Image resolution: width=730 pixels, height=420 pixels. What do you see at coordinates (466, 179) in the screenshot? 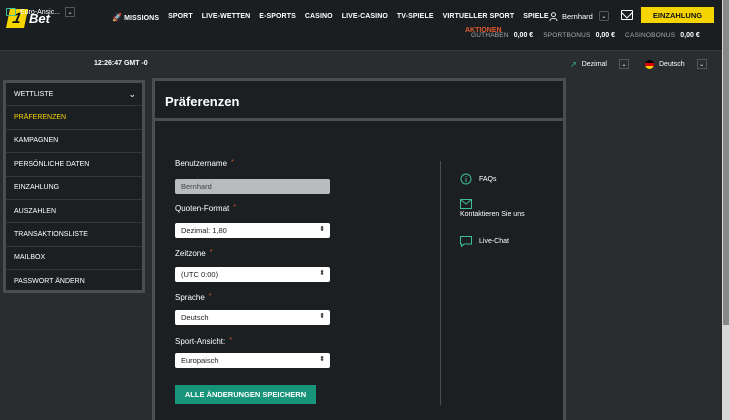
I see `info-icon` at bounding box center [466, 179].